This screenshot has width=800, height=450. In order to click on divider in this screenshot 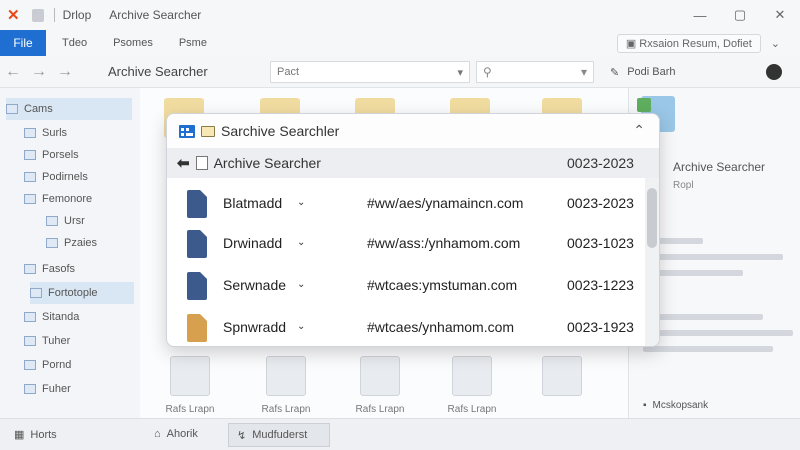, I will do `click(54, 15)`.